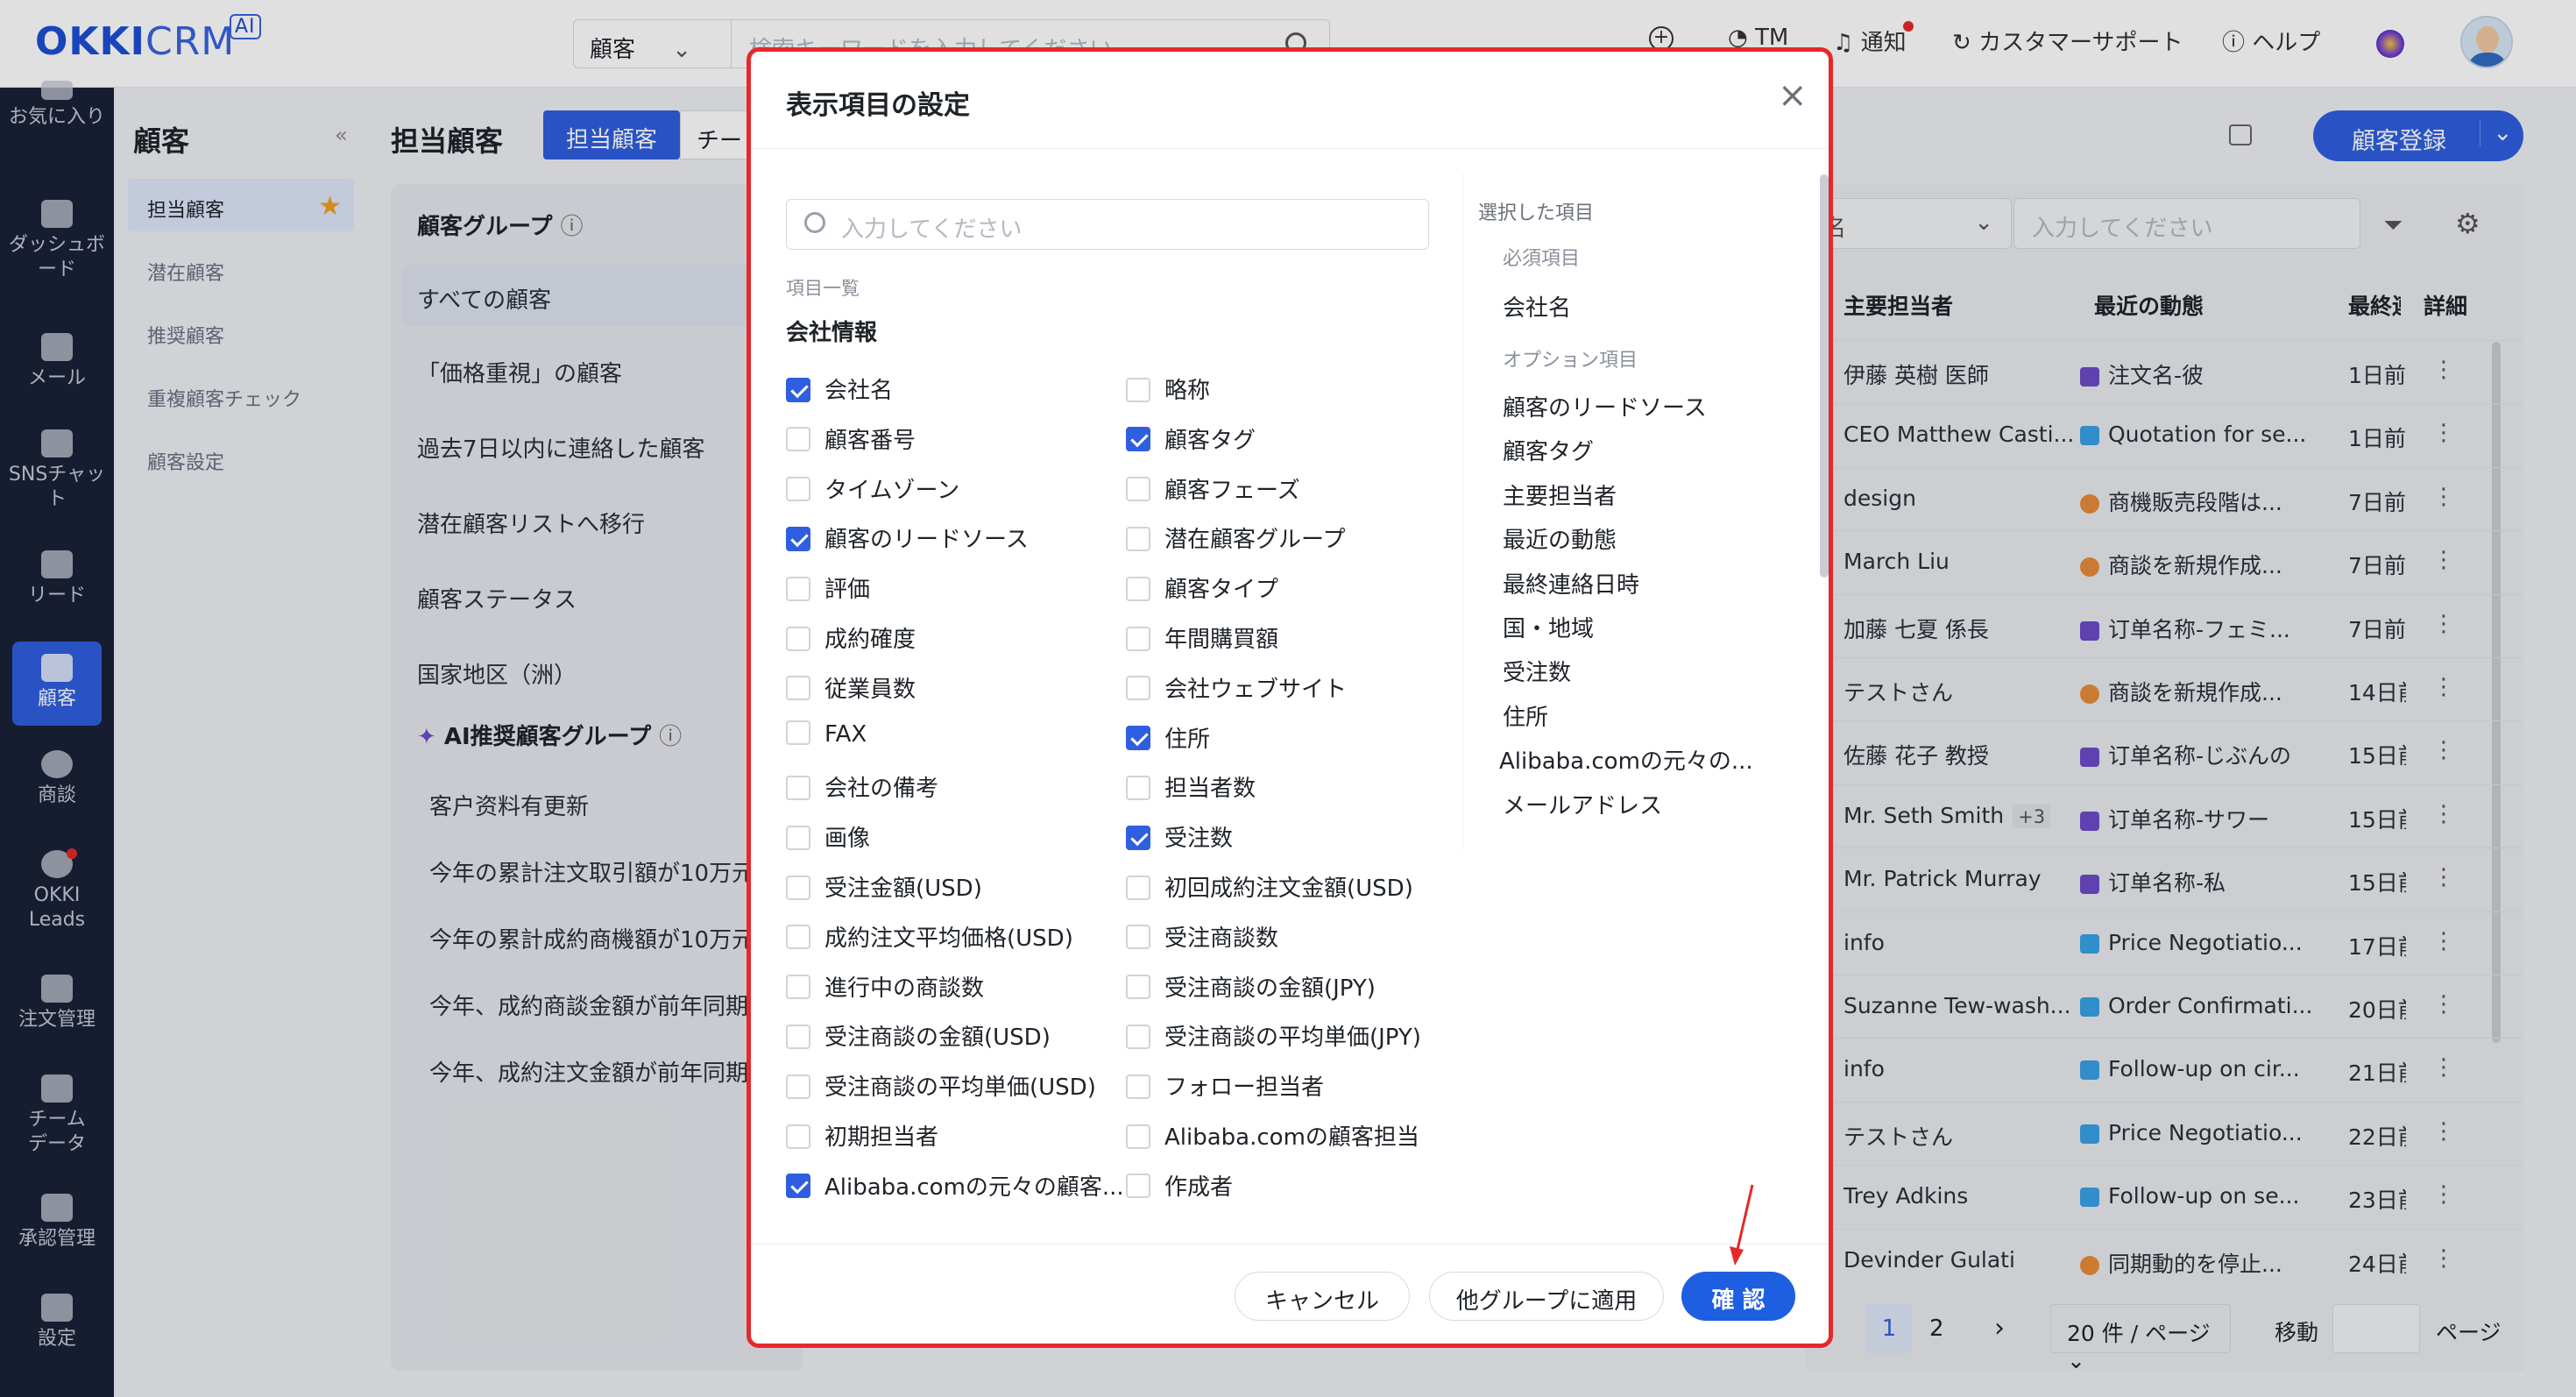  I want to click on field-option-label: 初期担当者, so click(881, 1138).